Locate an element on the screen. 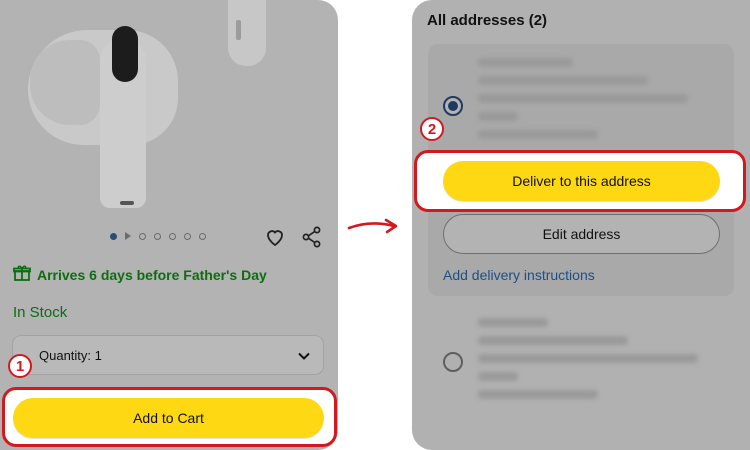  heart-icon is located at coordinates (275, 237).